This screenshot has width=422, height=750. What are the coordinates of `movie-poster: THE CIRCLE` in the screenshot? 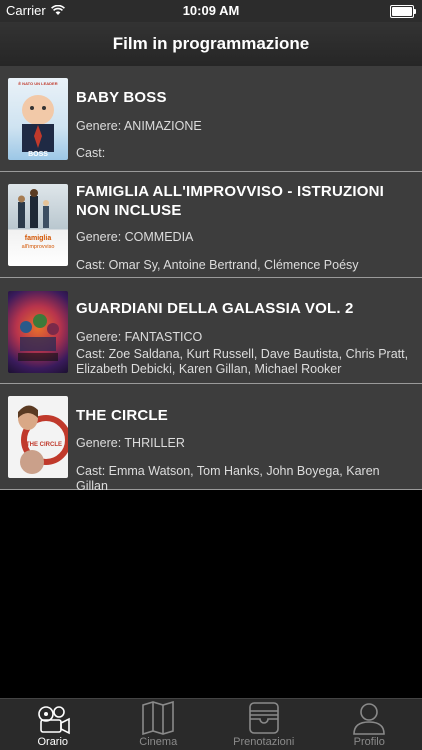 It's located at (38, 437).